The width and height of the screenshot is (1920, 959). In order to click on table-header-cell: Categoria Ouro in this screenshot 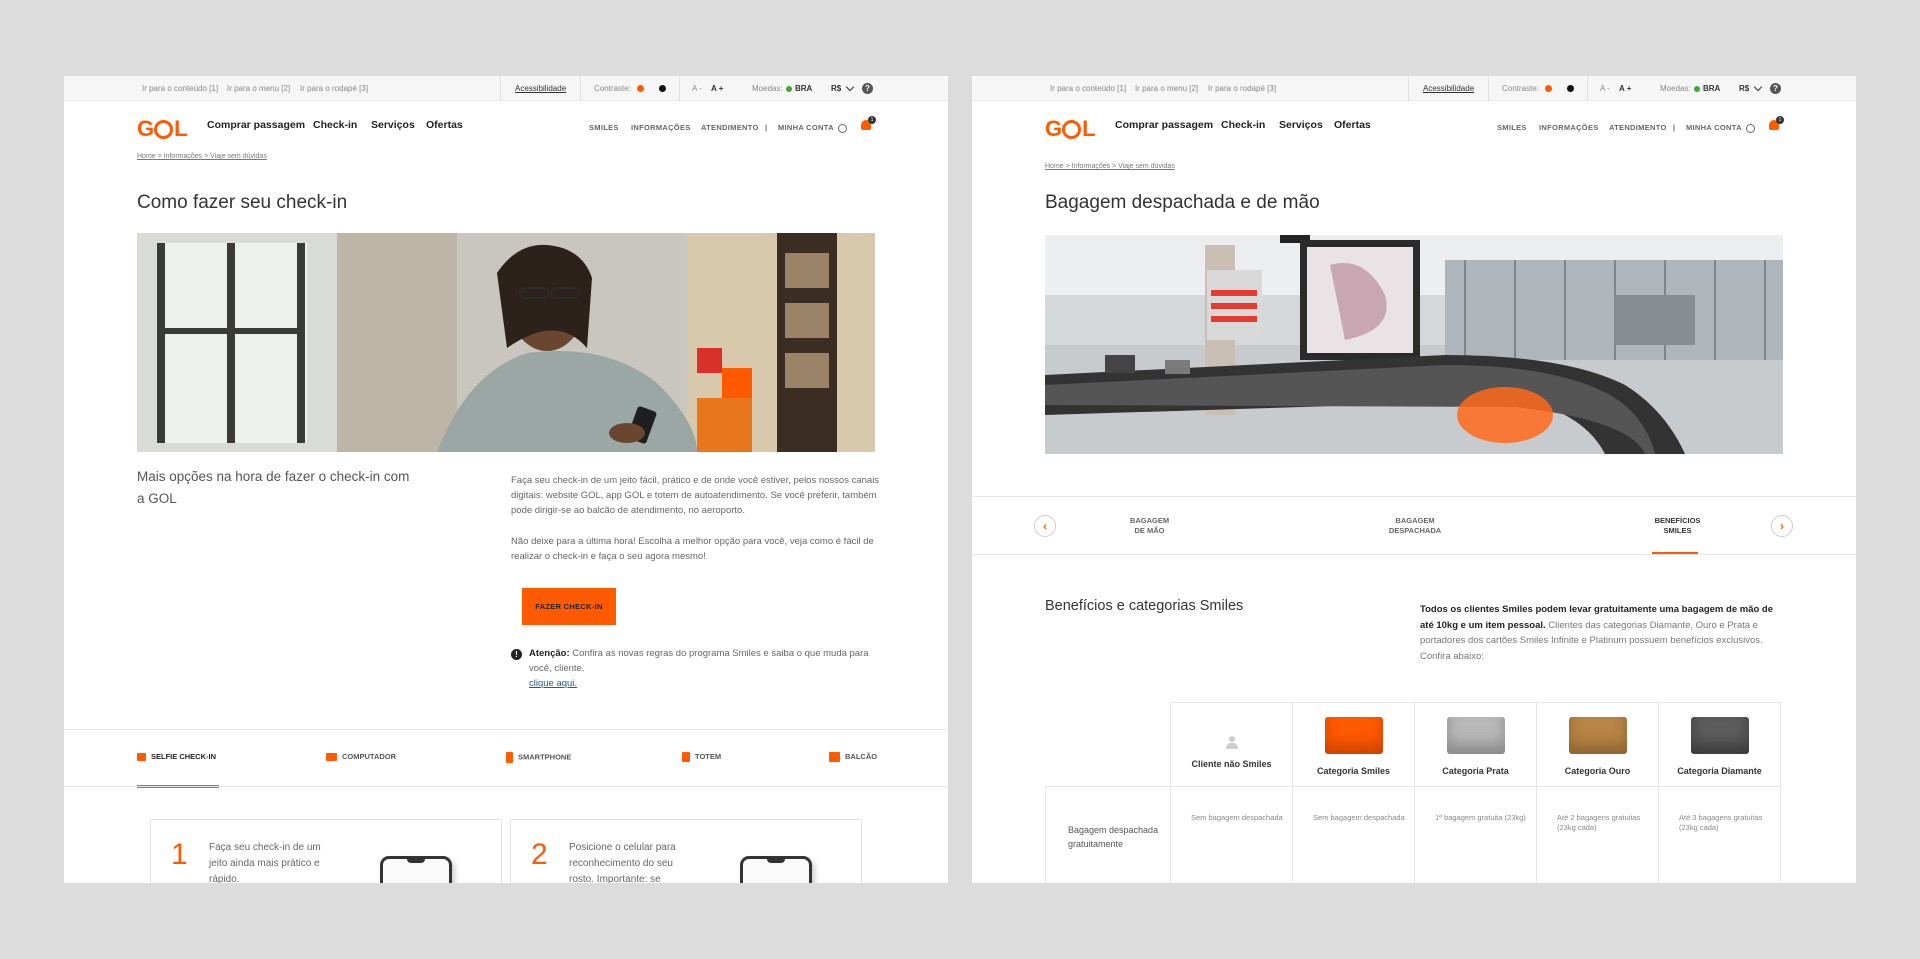, I will do `click(1597, 744)`.